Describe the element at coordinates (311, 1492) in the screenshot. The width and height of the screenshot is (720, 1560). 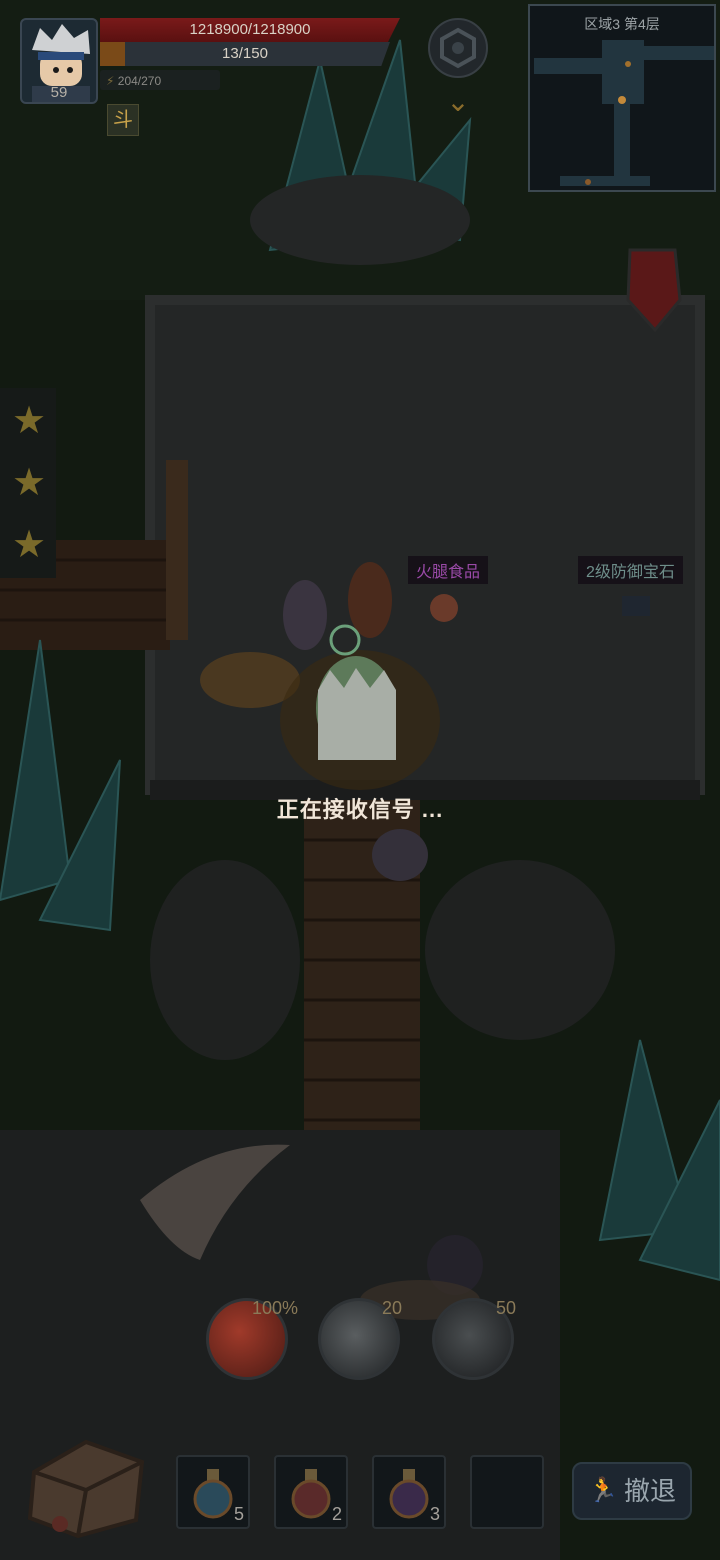
I see `potion-slot-2: 2` at that location.